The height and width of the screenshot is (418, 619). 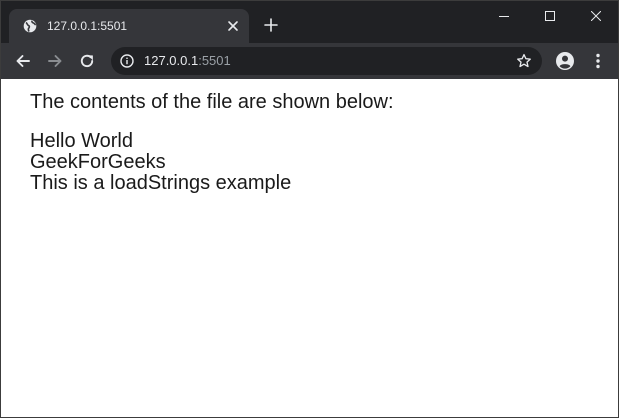 I want to click on file-line: GeekForGeeks, so click(x=98, y=162).